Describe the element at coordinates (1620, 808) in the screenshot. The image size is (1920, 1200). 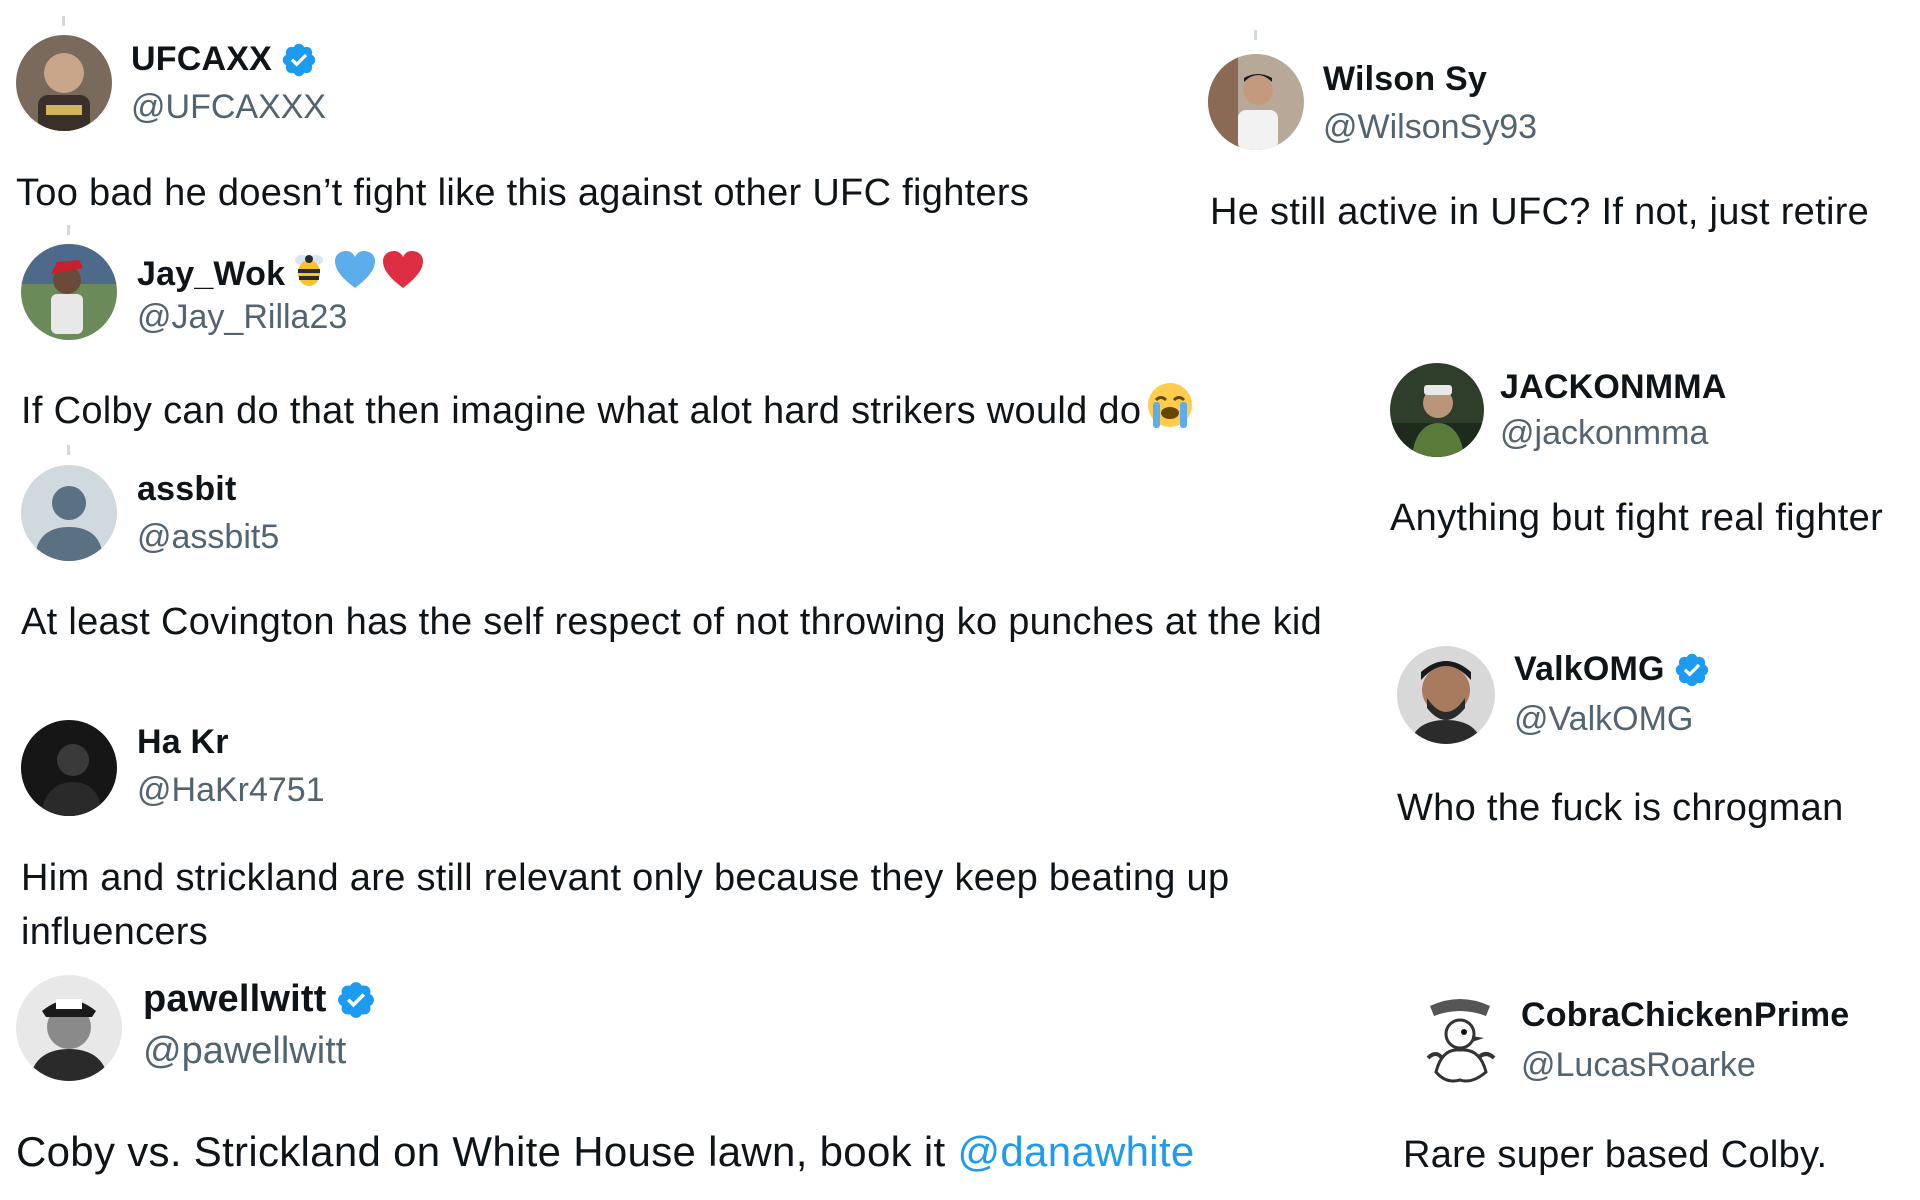
I see `tweet-text: Who the fuck is chrogman` at that location.